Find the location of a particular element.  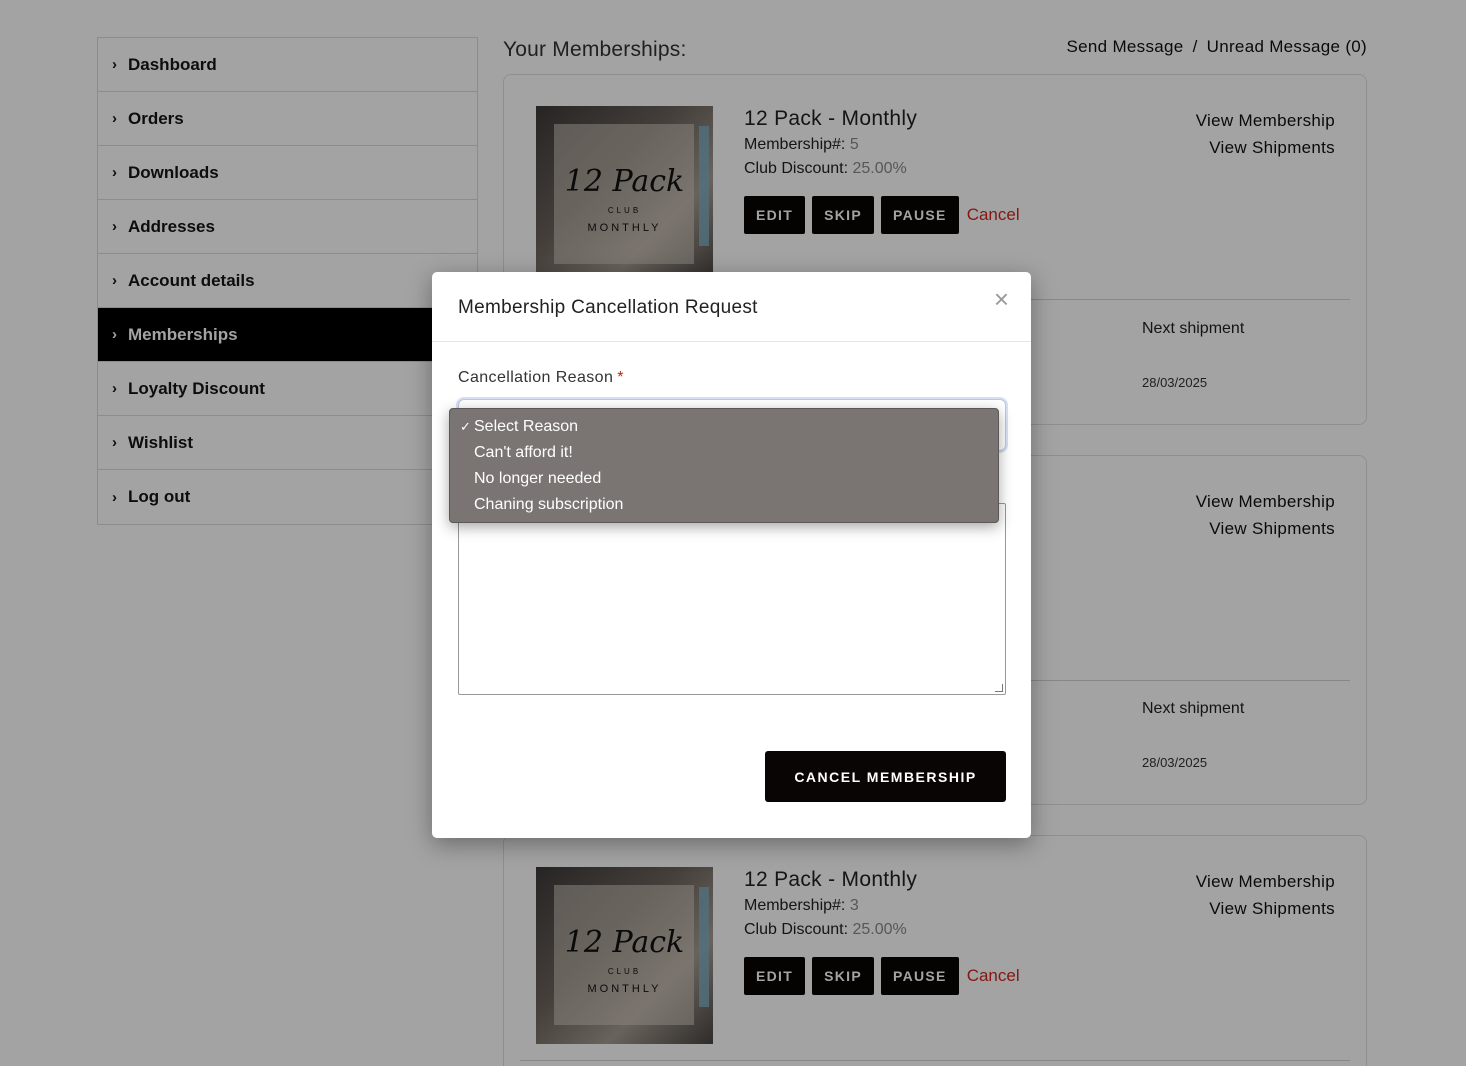

reason-option-chaning-subscription: Chaning subscription is located at coordinates (724, 505).